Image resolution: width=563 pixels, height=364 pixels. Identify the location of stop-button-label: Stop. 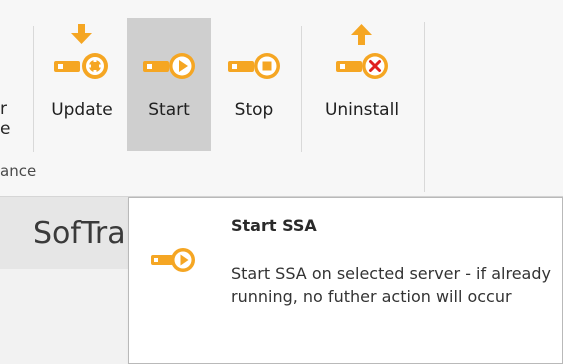
(254, 110).